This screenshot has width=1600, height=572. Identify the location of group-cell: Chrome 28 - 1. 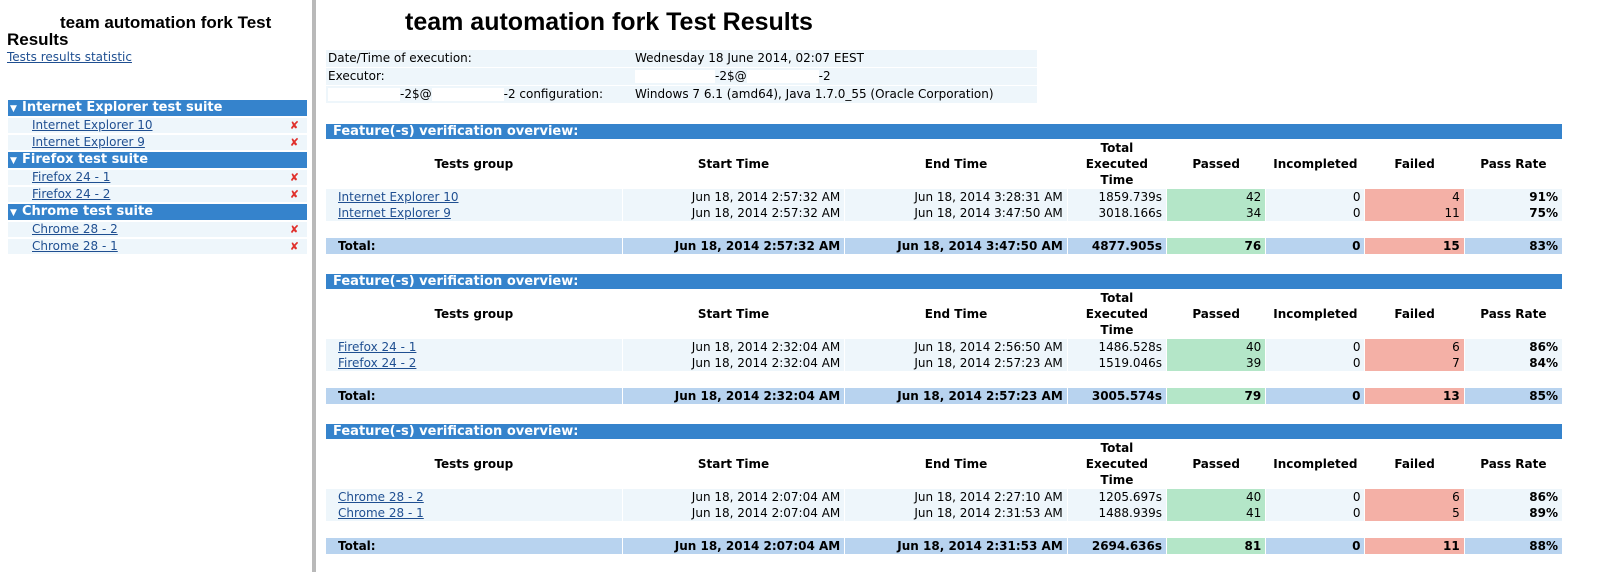
(474, 513).